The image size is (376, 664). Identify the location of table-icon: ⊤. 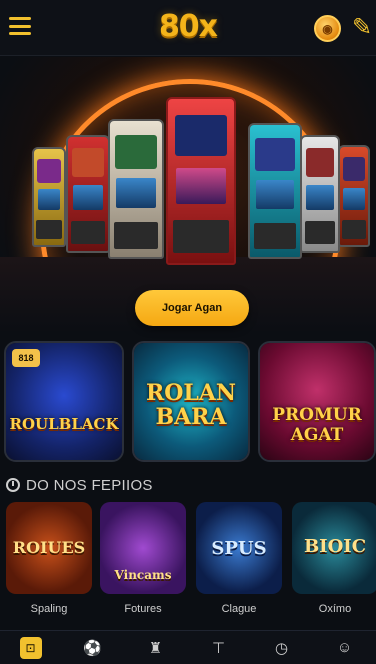
(219, 648).